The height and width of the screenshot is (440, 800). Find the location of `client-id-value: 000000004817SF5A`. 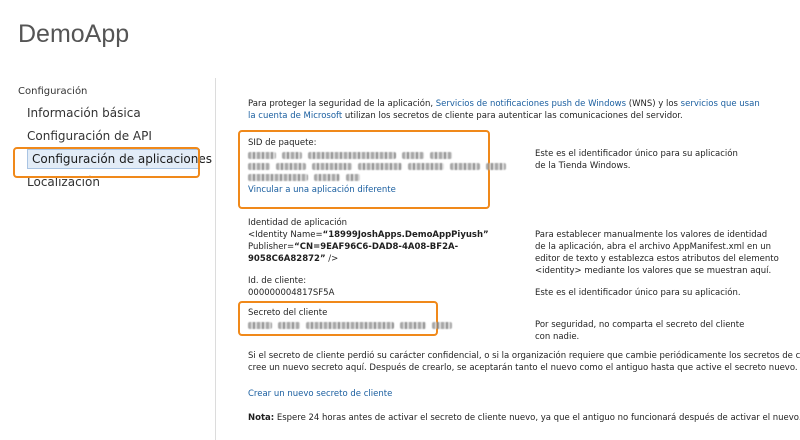

client-id-value: 000000004817SF5A is located at coordinates (291, 293).